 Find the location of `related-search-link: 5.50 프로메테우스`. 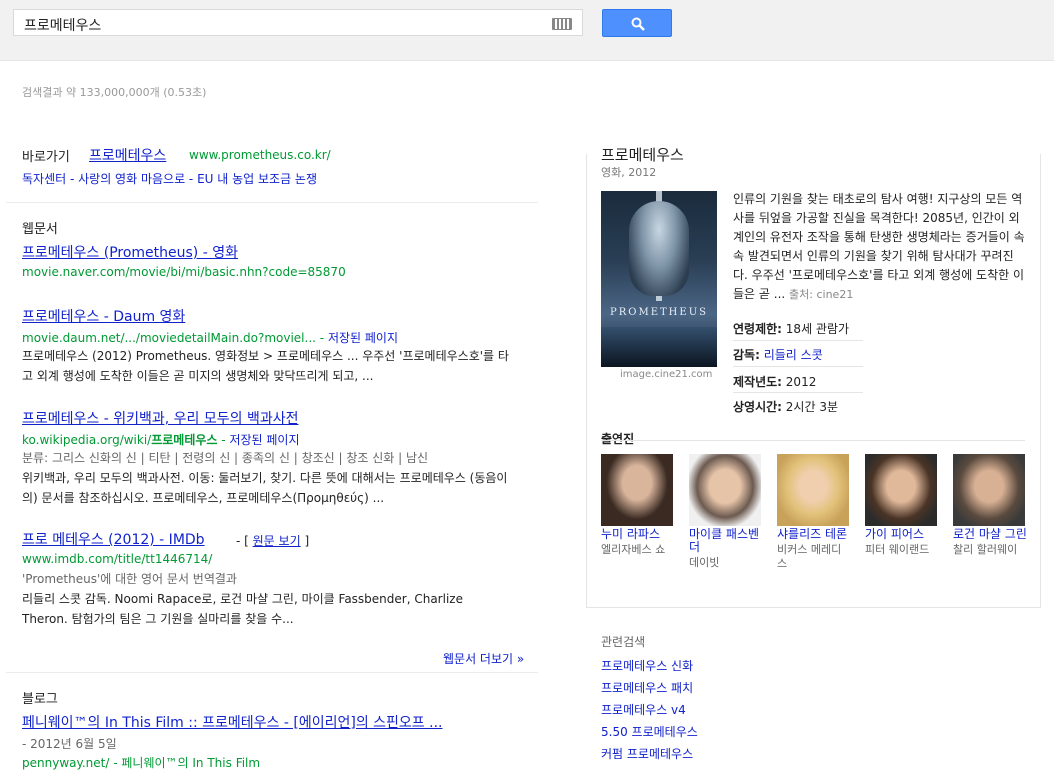

related-search-link: 5.50 프로메테우스 is located at coordinates (649, 731).